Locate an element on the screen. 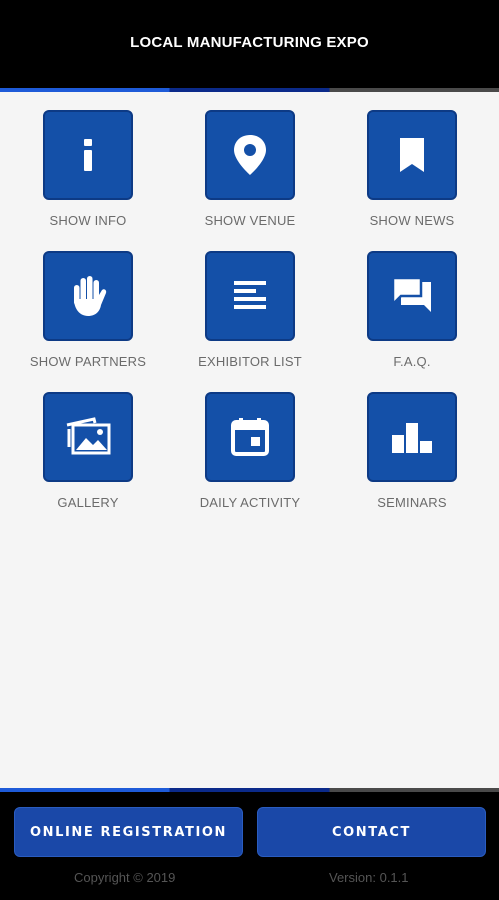 Image resolution: width=499 pixels, height=900 pixels. tile-show-partners-box is located at coordinates (88, 296).